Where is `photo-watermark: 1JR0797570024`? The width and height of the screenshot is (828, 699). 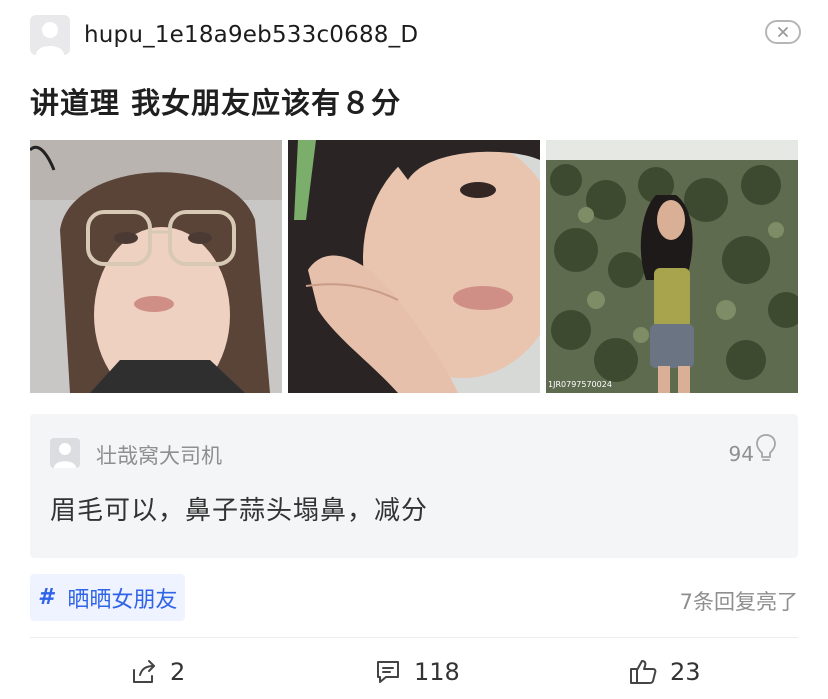 photo-watermark: 1JR0797570024 is located at coordinates (580, 384).